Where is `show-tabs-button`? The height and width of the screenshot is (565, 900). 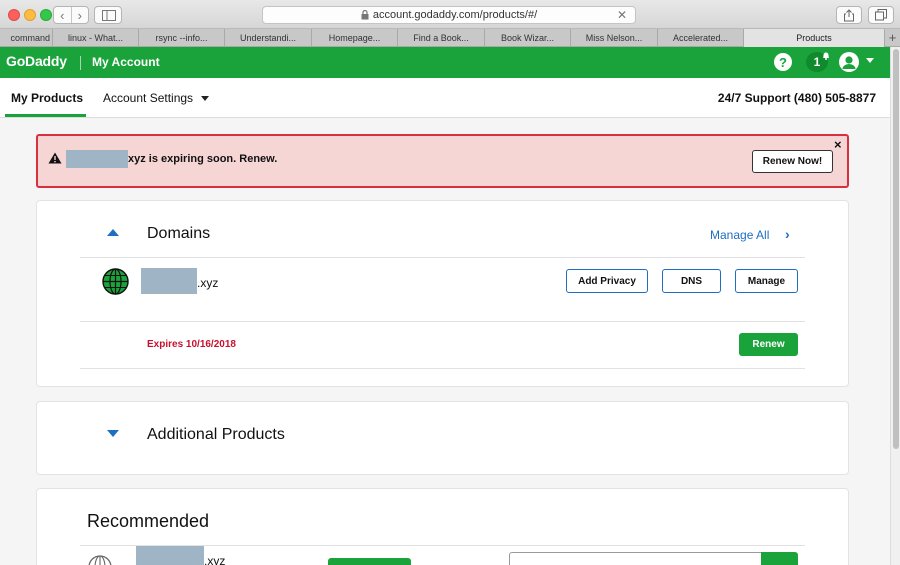
show-tabs-button is located at coordinates (881, 15).